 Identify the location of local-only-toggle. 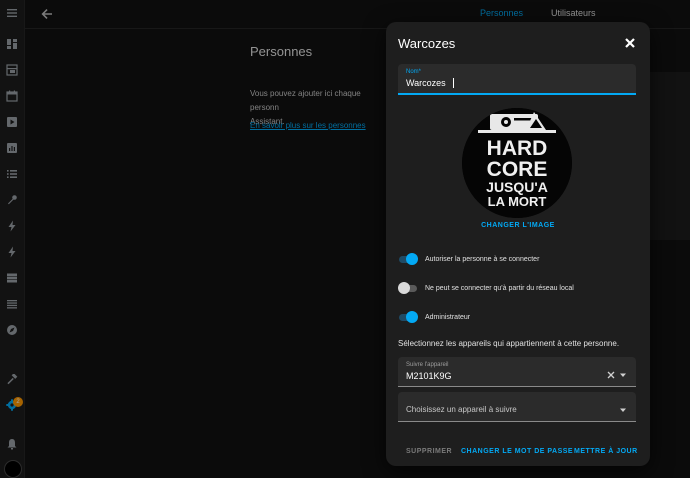
(408, 289).